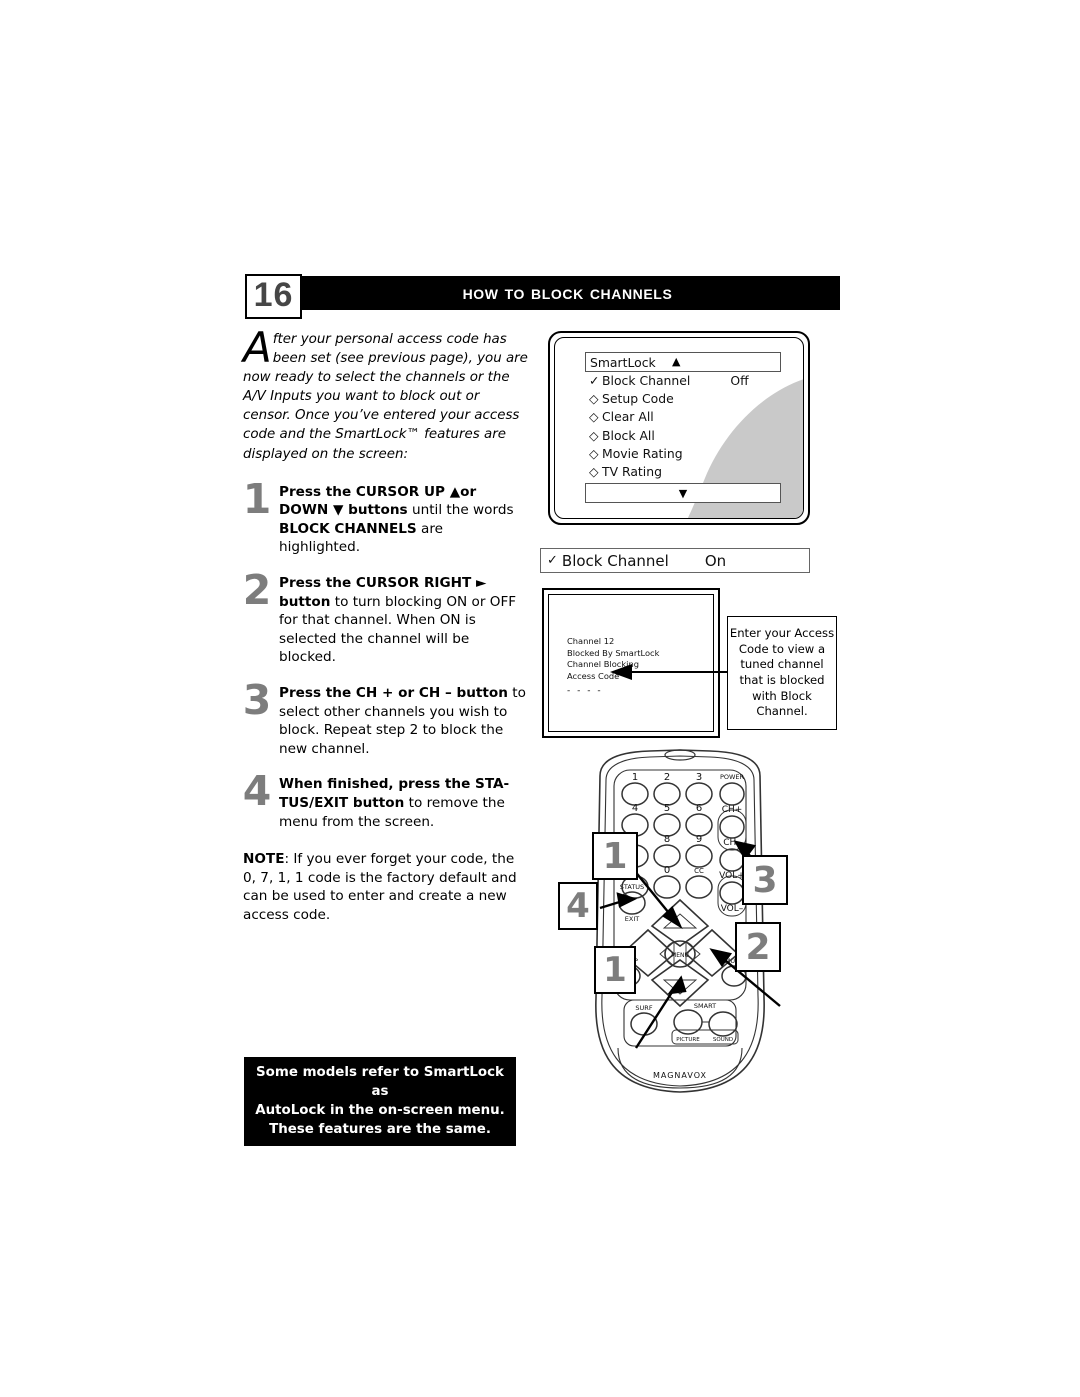 The width and height of the screenshot is (1080, 1397). Describe the element at coordinates (683, 362) in the screenshot. I see `osd-title-bar: SmartLock ▲` at that location.